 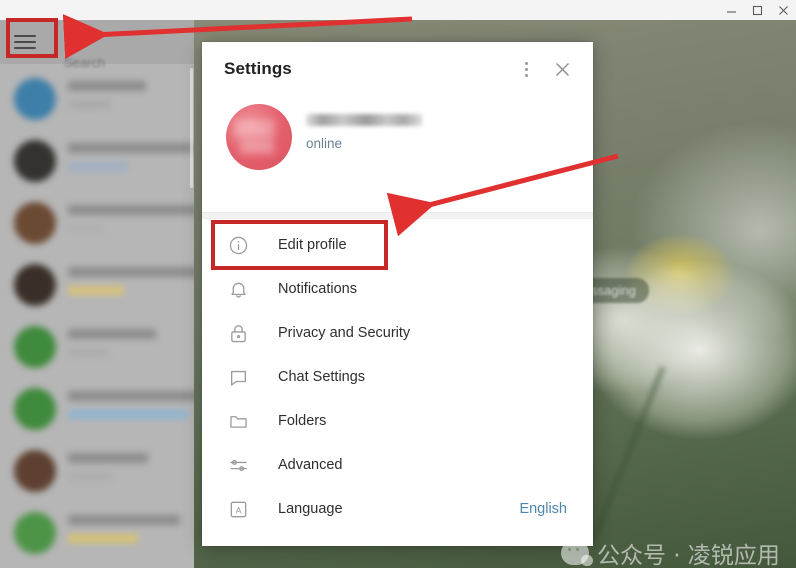 I want to click on menu-item-edit-profile: Edit profile, so click(x=397, y=245).